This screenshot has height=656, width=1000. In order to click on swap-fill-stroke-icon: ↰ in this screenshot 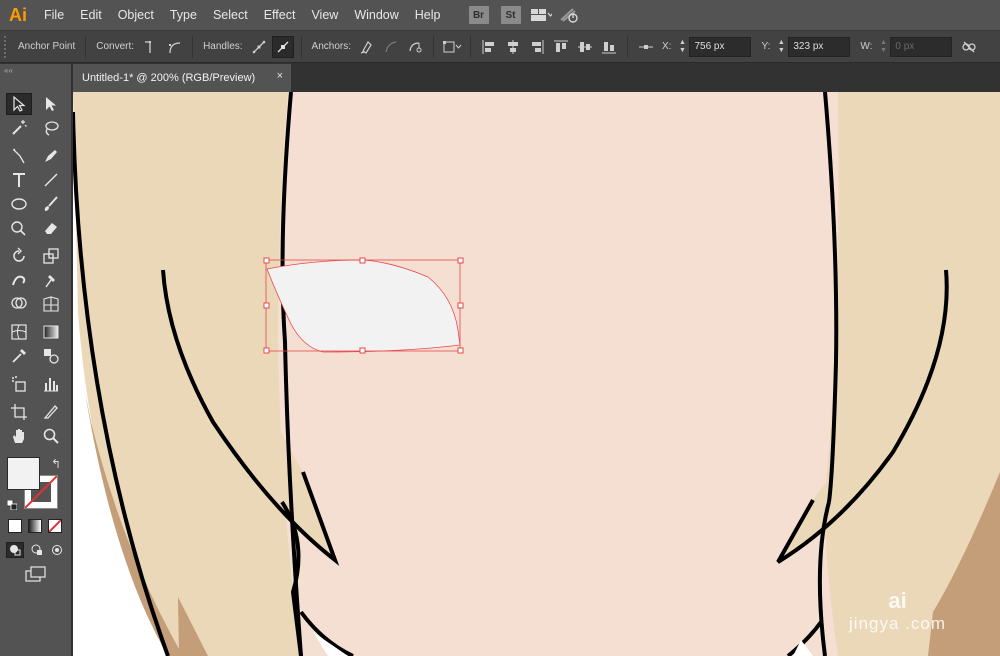, I will do `click(56, 464)`.